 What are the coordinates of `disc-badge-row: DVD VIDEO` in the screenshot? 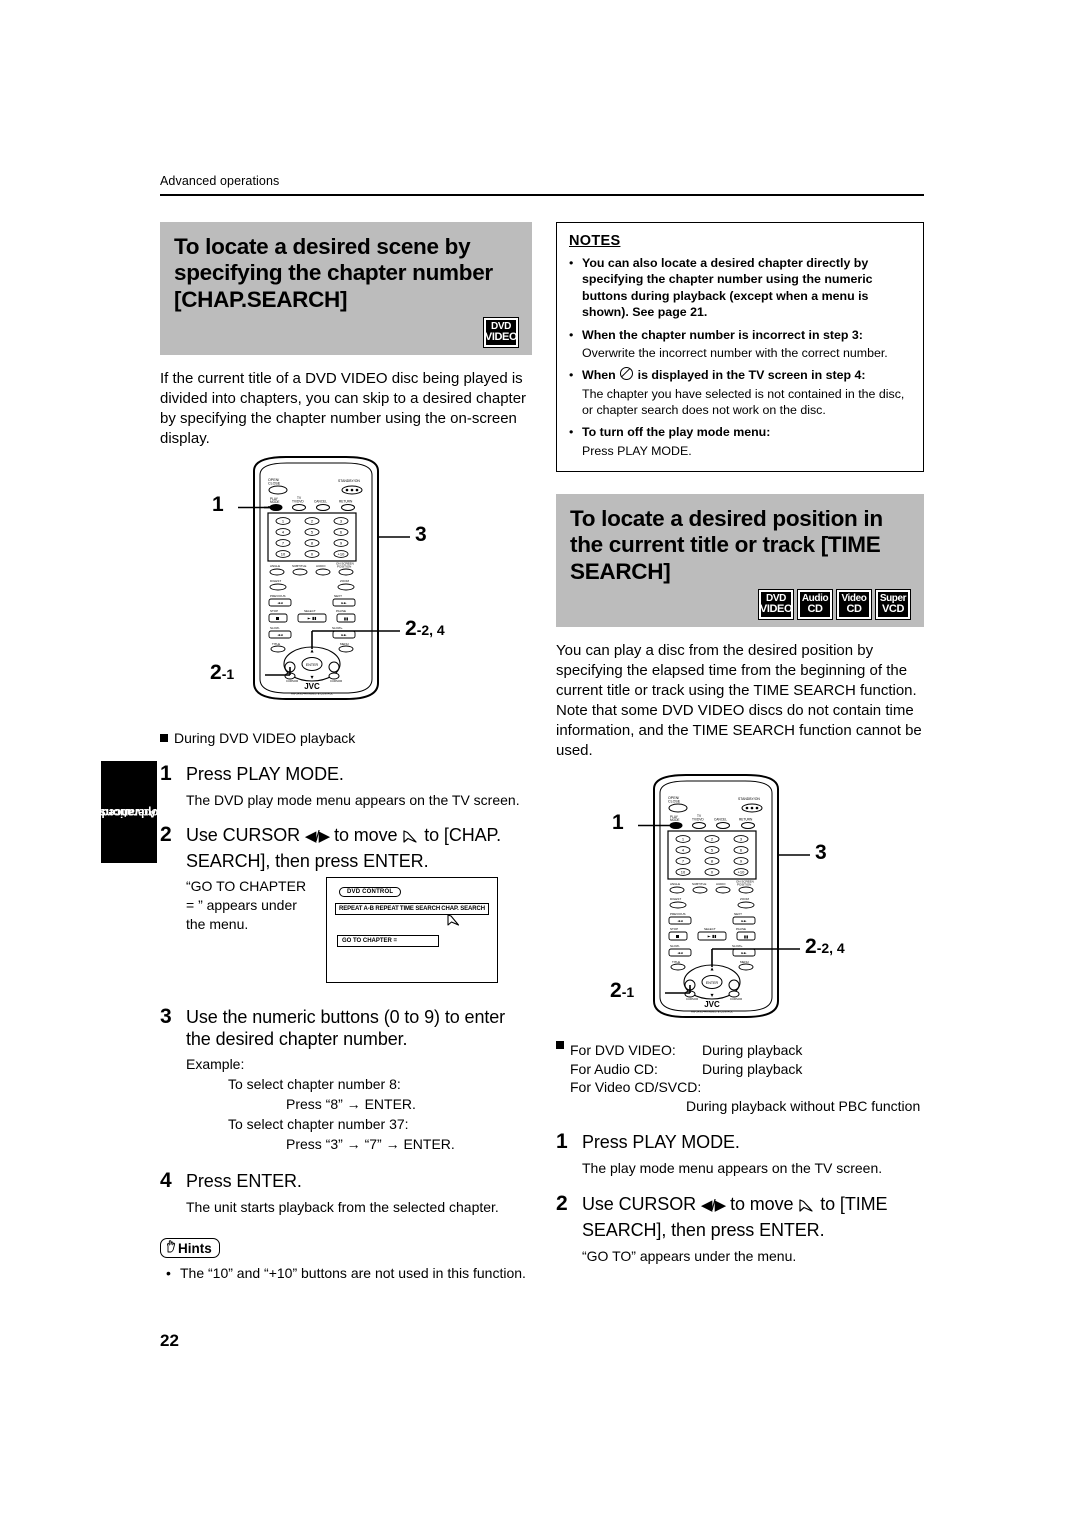 It's located at (346, 332).